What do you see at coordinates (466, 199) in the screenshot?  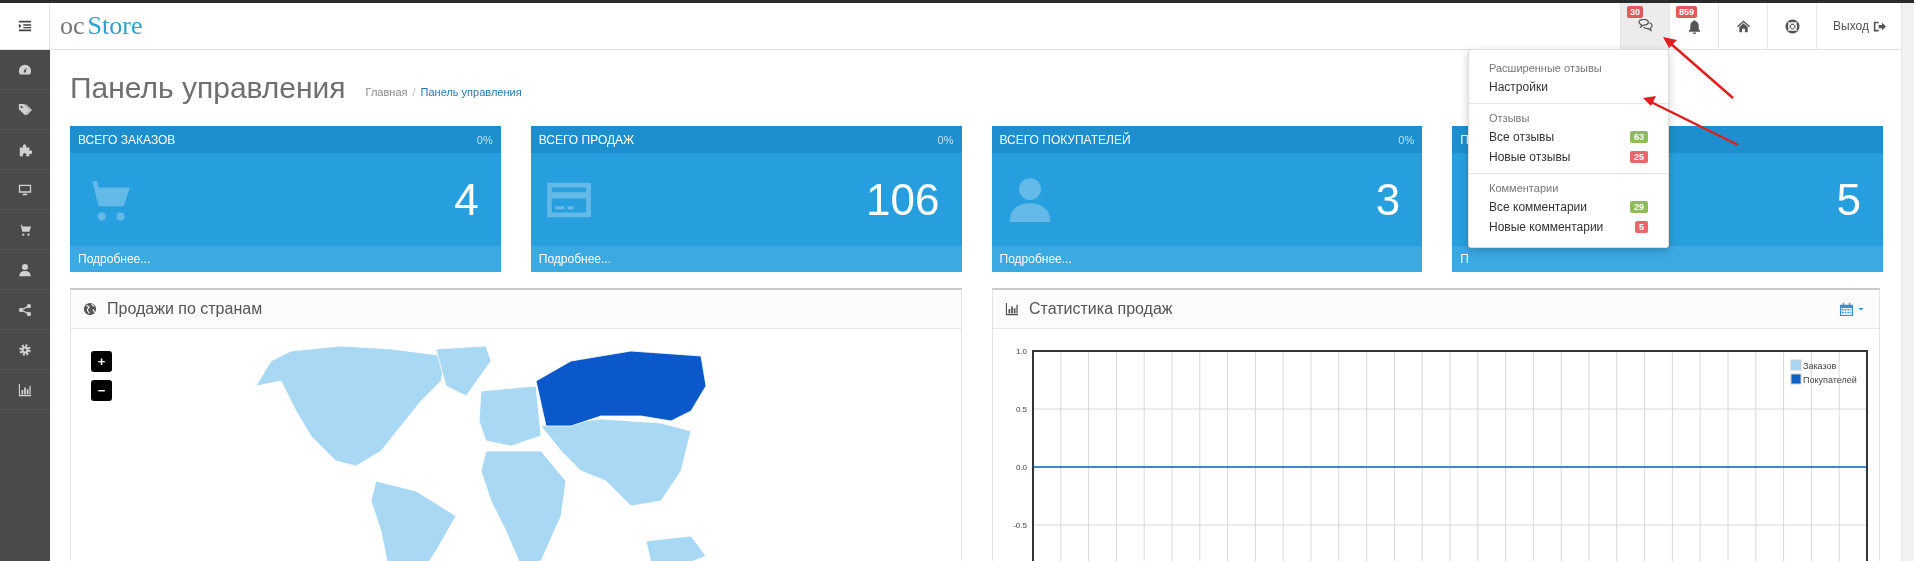 I see `tile-value: 4` at bounding box center [466, 199].